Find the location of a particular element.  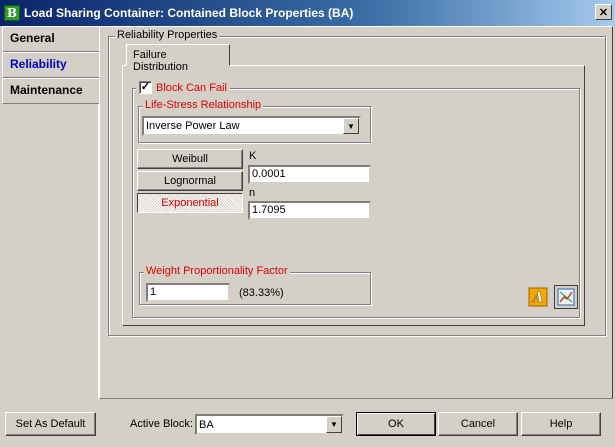

reliability-properties-label: Reliability Properties is located at coordinates (167, 35).